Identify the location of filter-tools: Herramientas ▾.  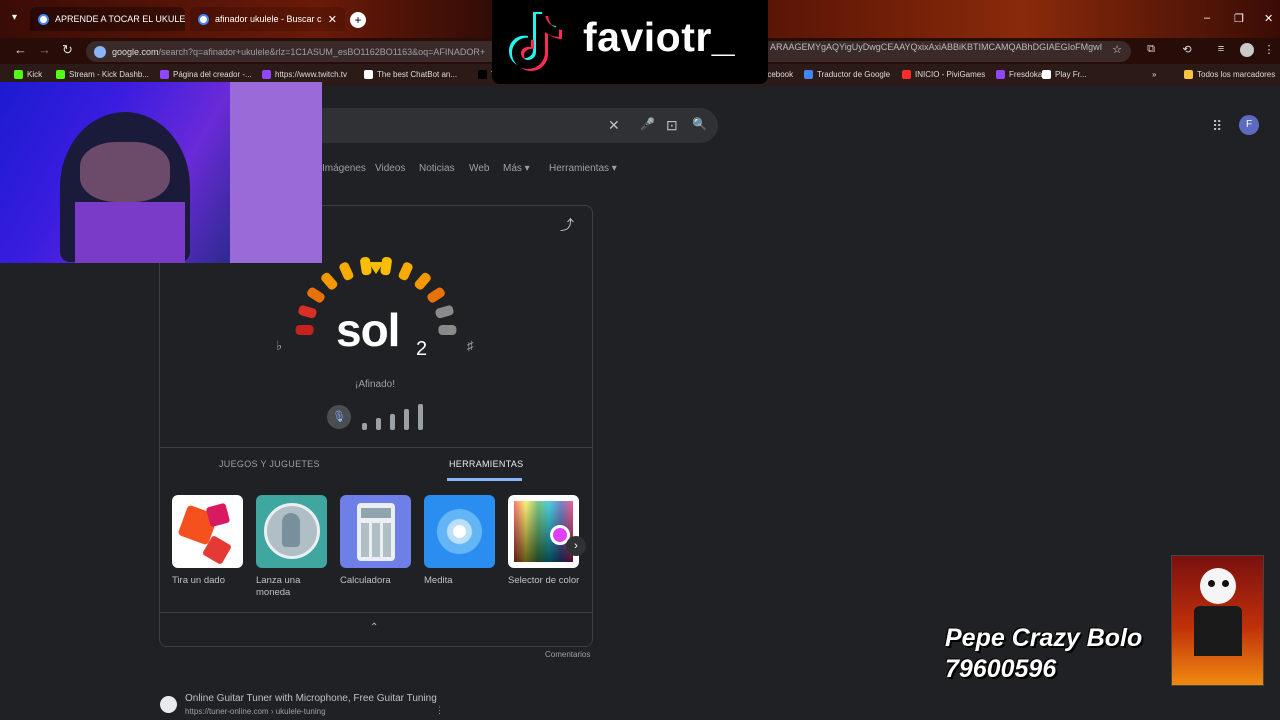
(583, 168).